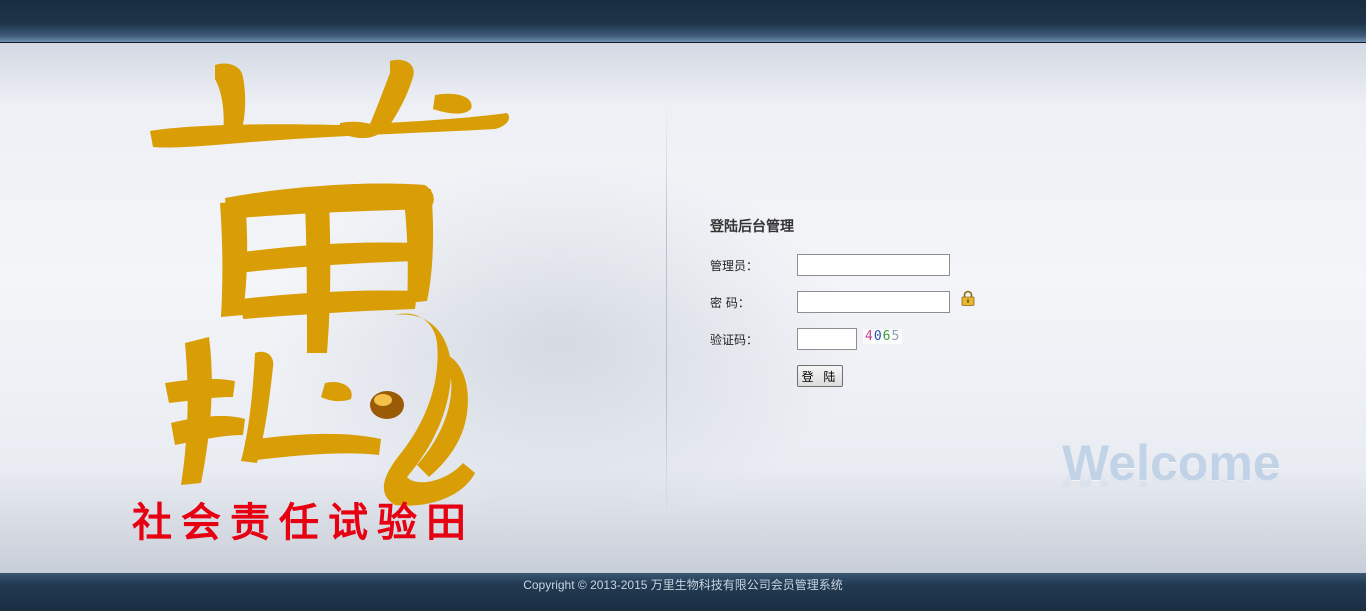 This screenshot has height=611, width=1366. Describe the element at coordinates (683, 21) in the screenshot. I see `top-header-bar` at that location.